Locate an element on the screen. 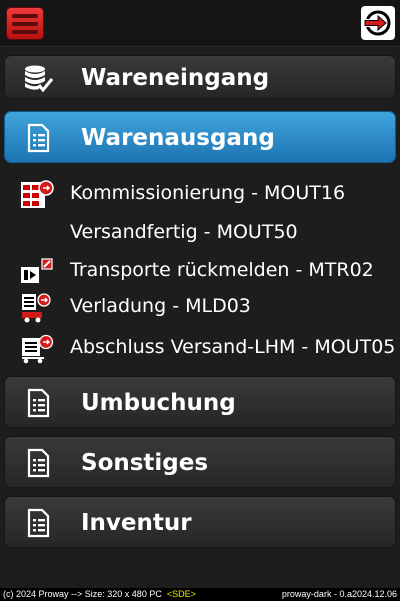 The width and height of the screenshot is (400, 601). footer-version: proway-dark - 0.a2024.12.06 is located at coordinates (339, 594).